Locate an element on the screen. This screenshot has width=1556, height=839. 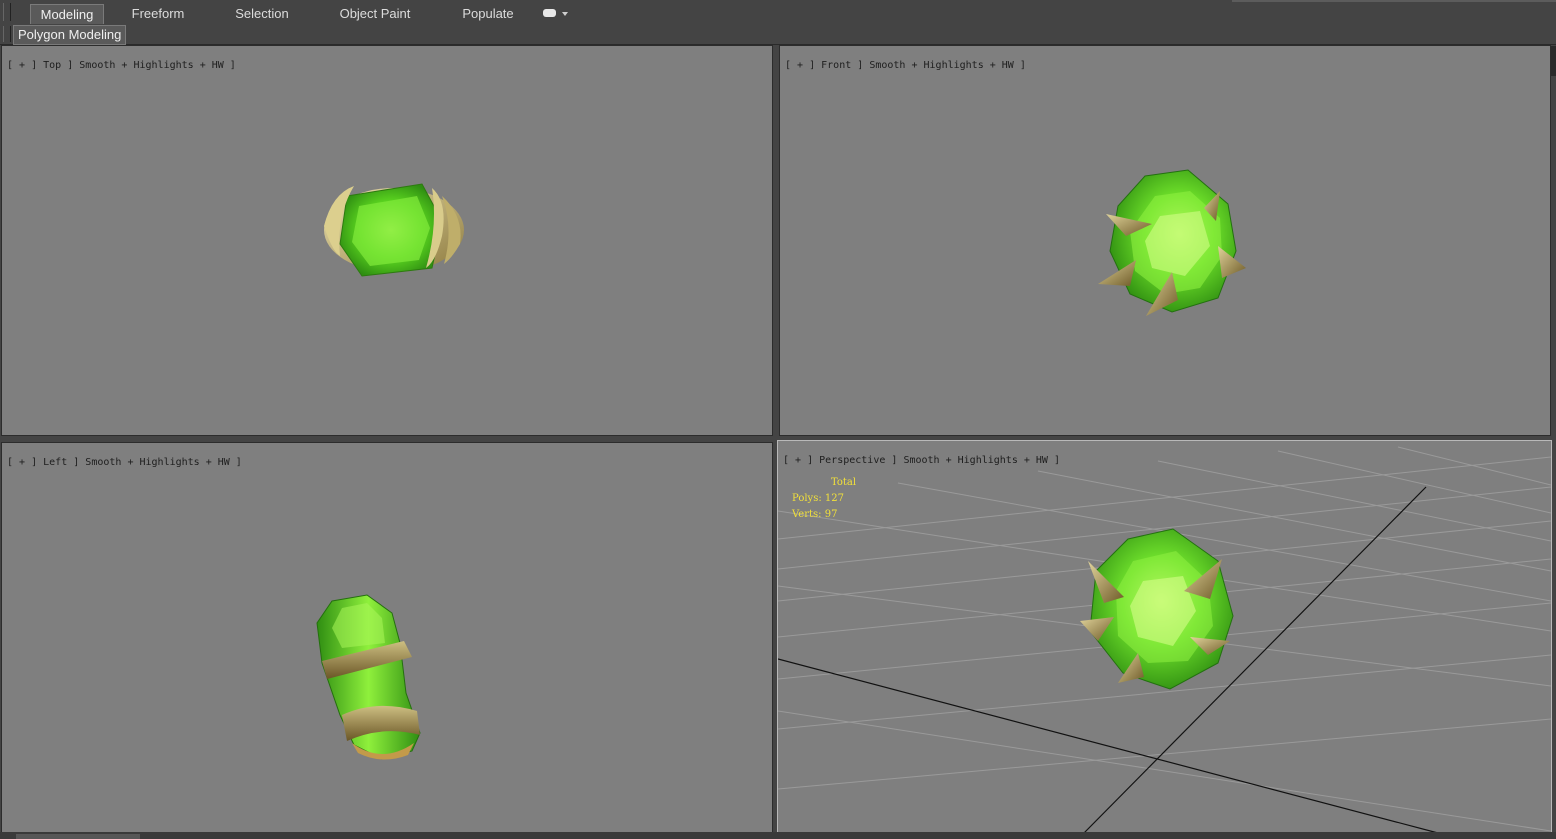
statistics-overlay: Total Polys: 127 Verts: 97 is located at coordinates (824, 499).